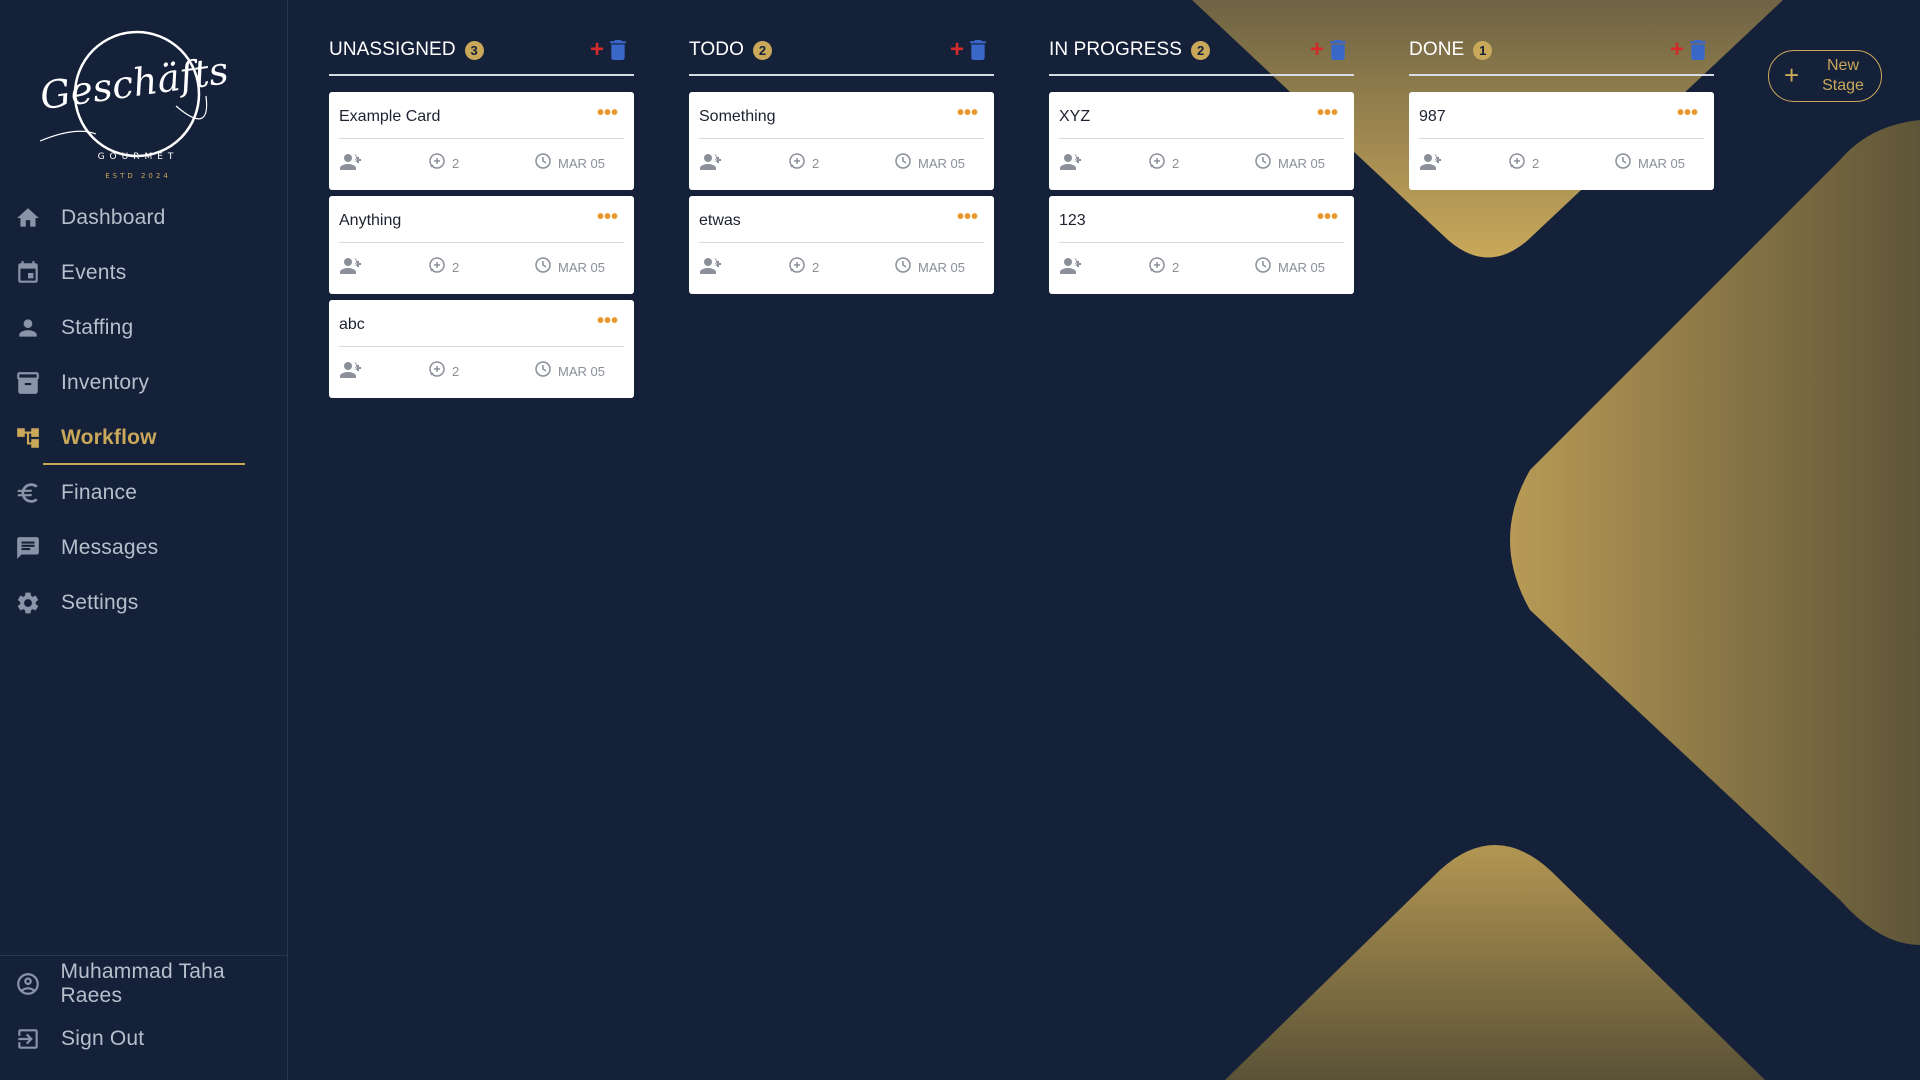 The width and height of the screenshot is (1920, 1080). What do you see at coordinates (1843, 75) in the screenshot?
I see `new-stage-label: New Stage` at bounding box center [1843, 75].